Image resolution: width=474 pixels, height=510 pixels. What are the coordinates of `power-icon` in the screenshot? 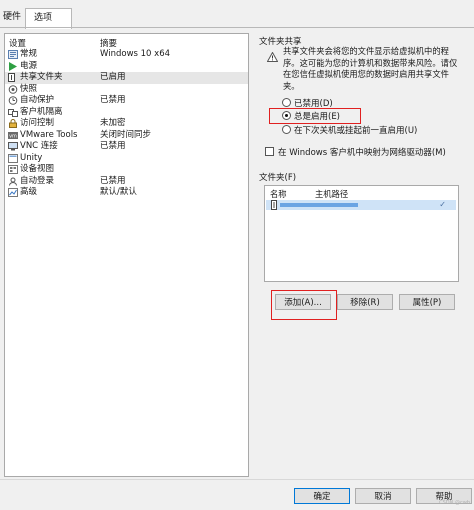 It's located at (13, 66).